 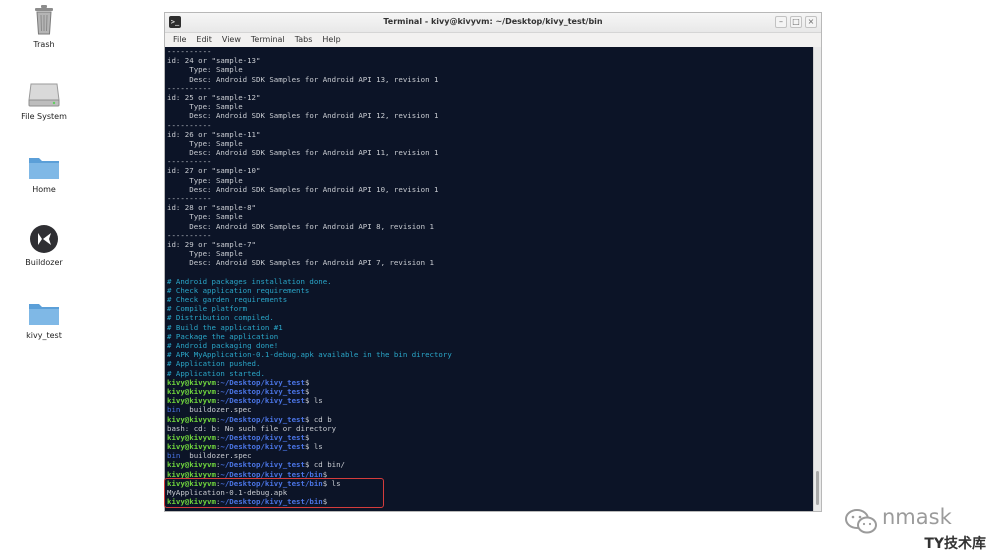 What do you see at coordinates (917, 517) in the screenshot?
I see `watermark-brand: nmask` at bounding box center [917, 517].